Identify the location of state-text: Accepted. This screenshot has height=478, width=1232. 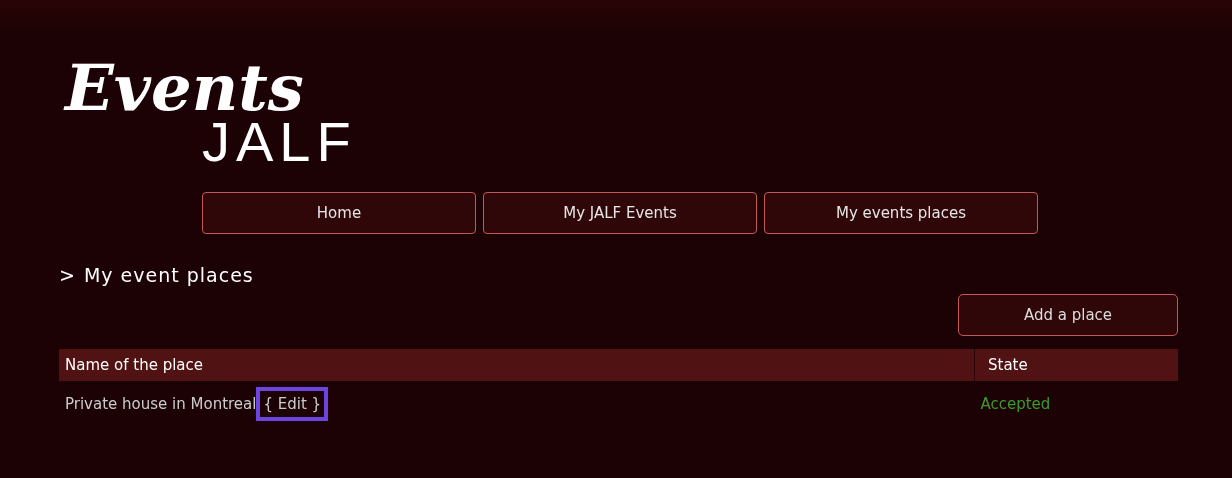
(1015, 404).